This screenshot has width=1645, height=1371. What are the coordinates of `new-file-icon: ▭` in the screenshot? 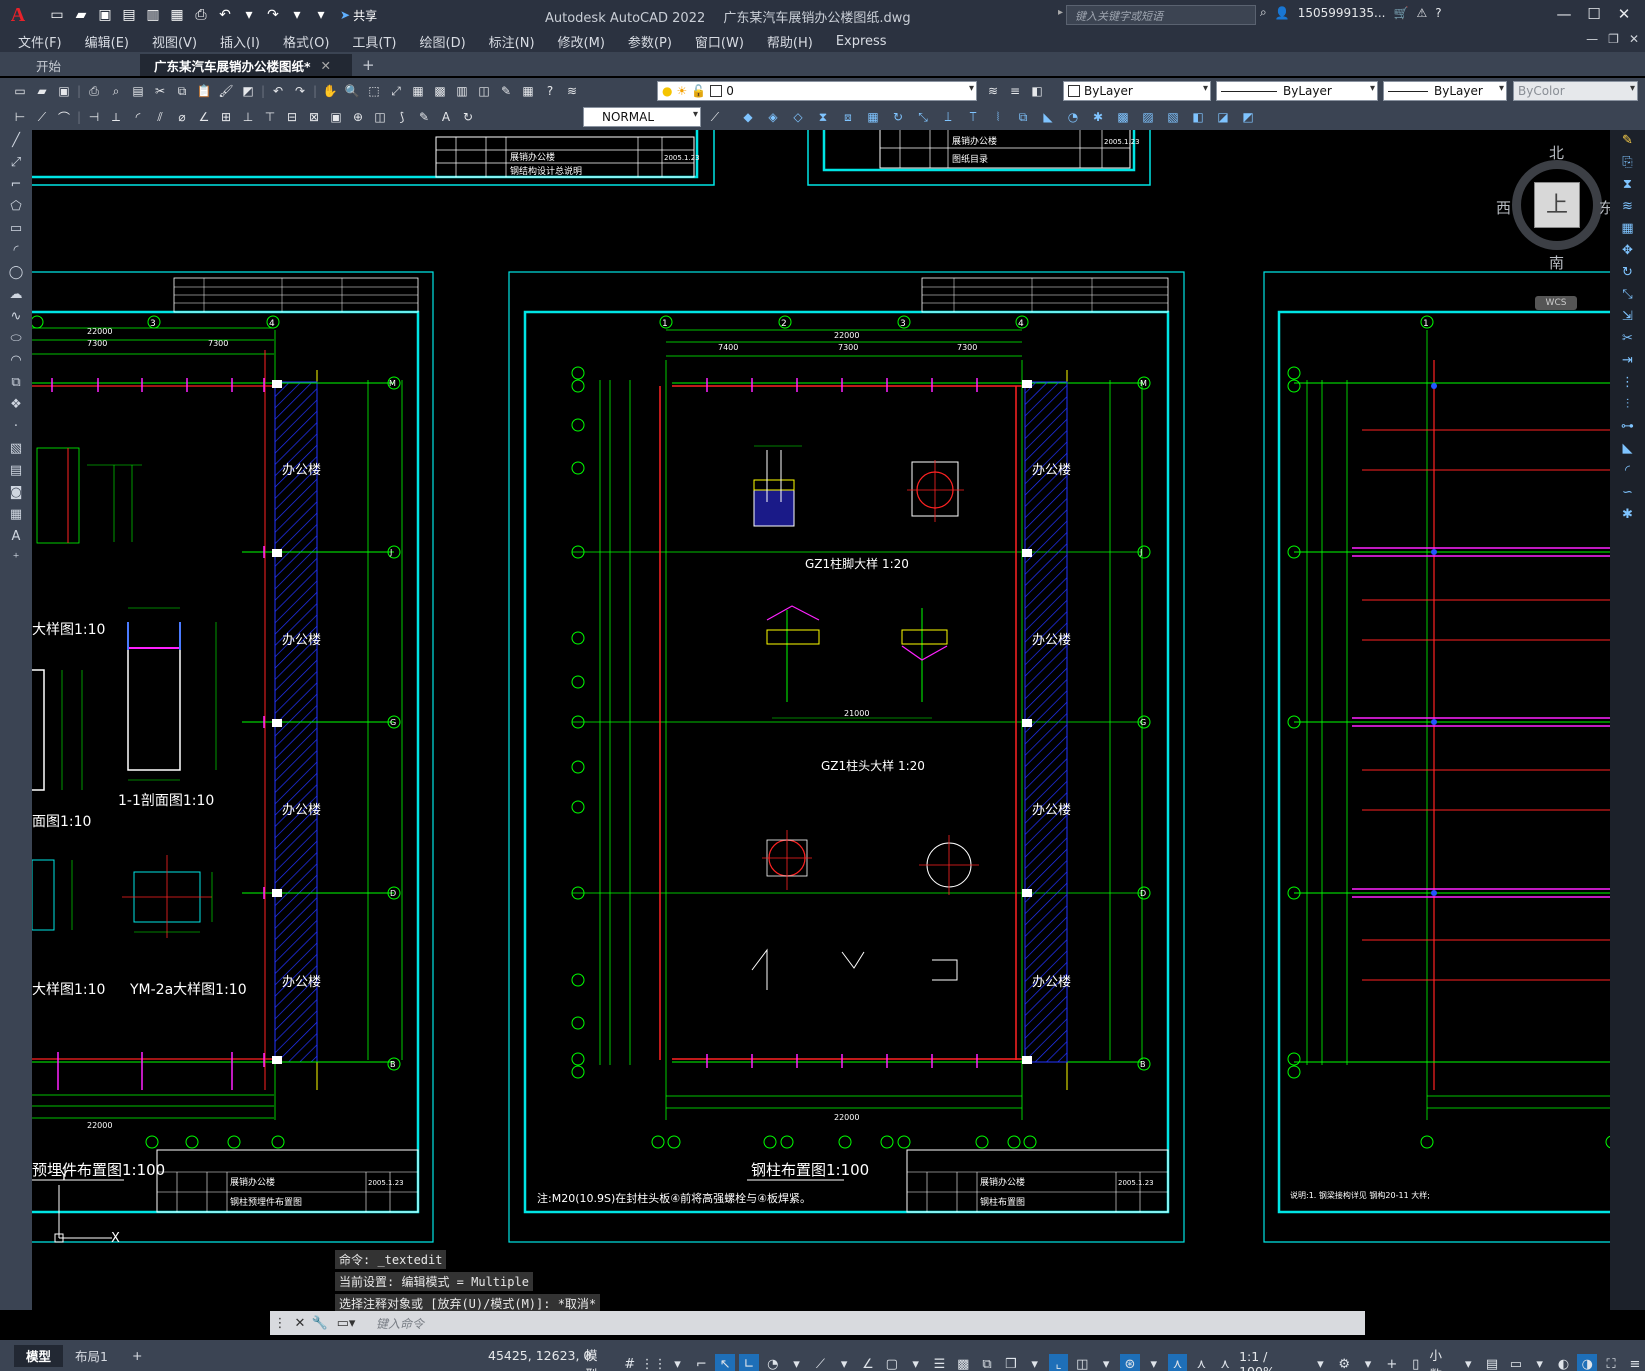 It's located at (57, 15).